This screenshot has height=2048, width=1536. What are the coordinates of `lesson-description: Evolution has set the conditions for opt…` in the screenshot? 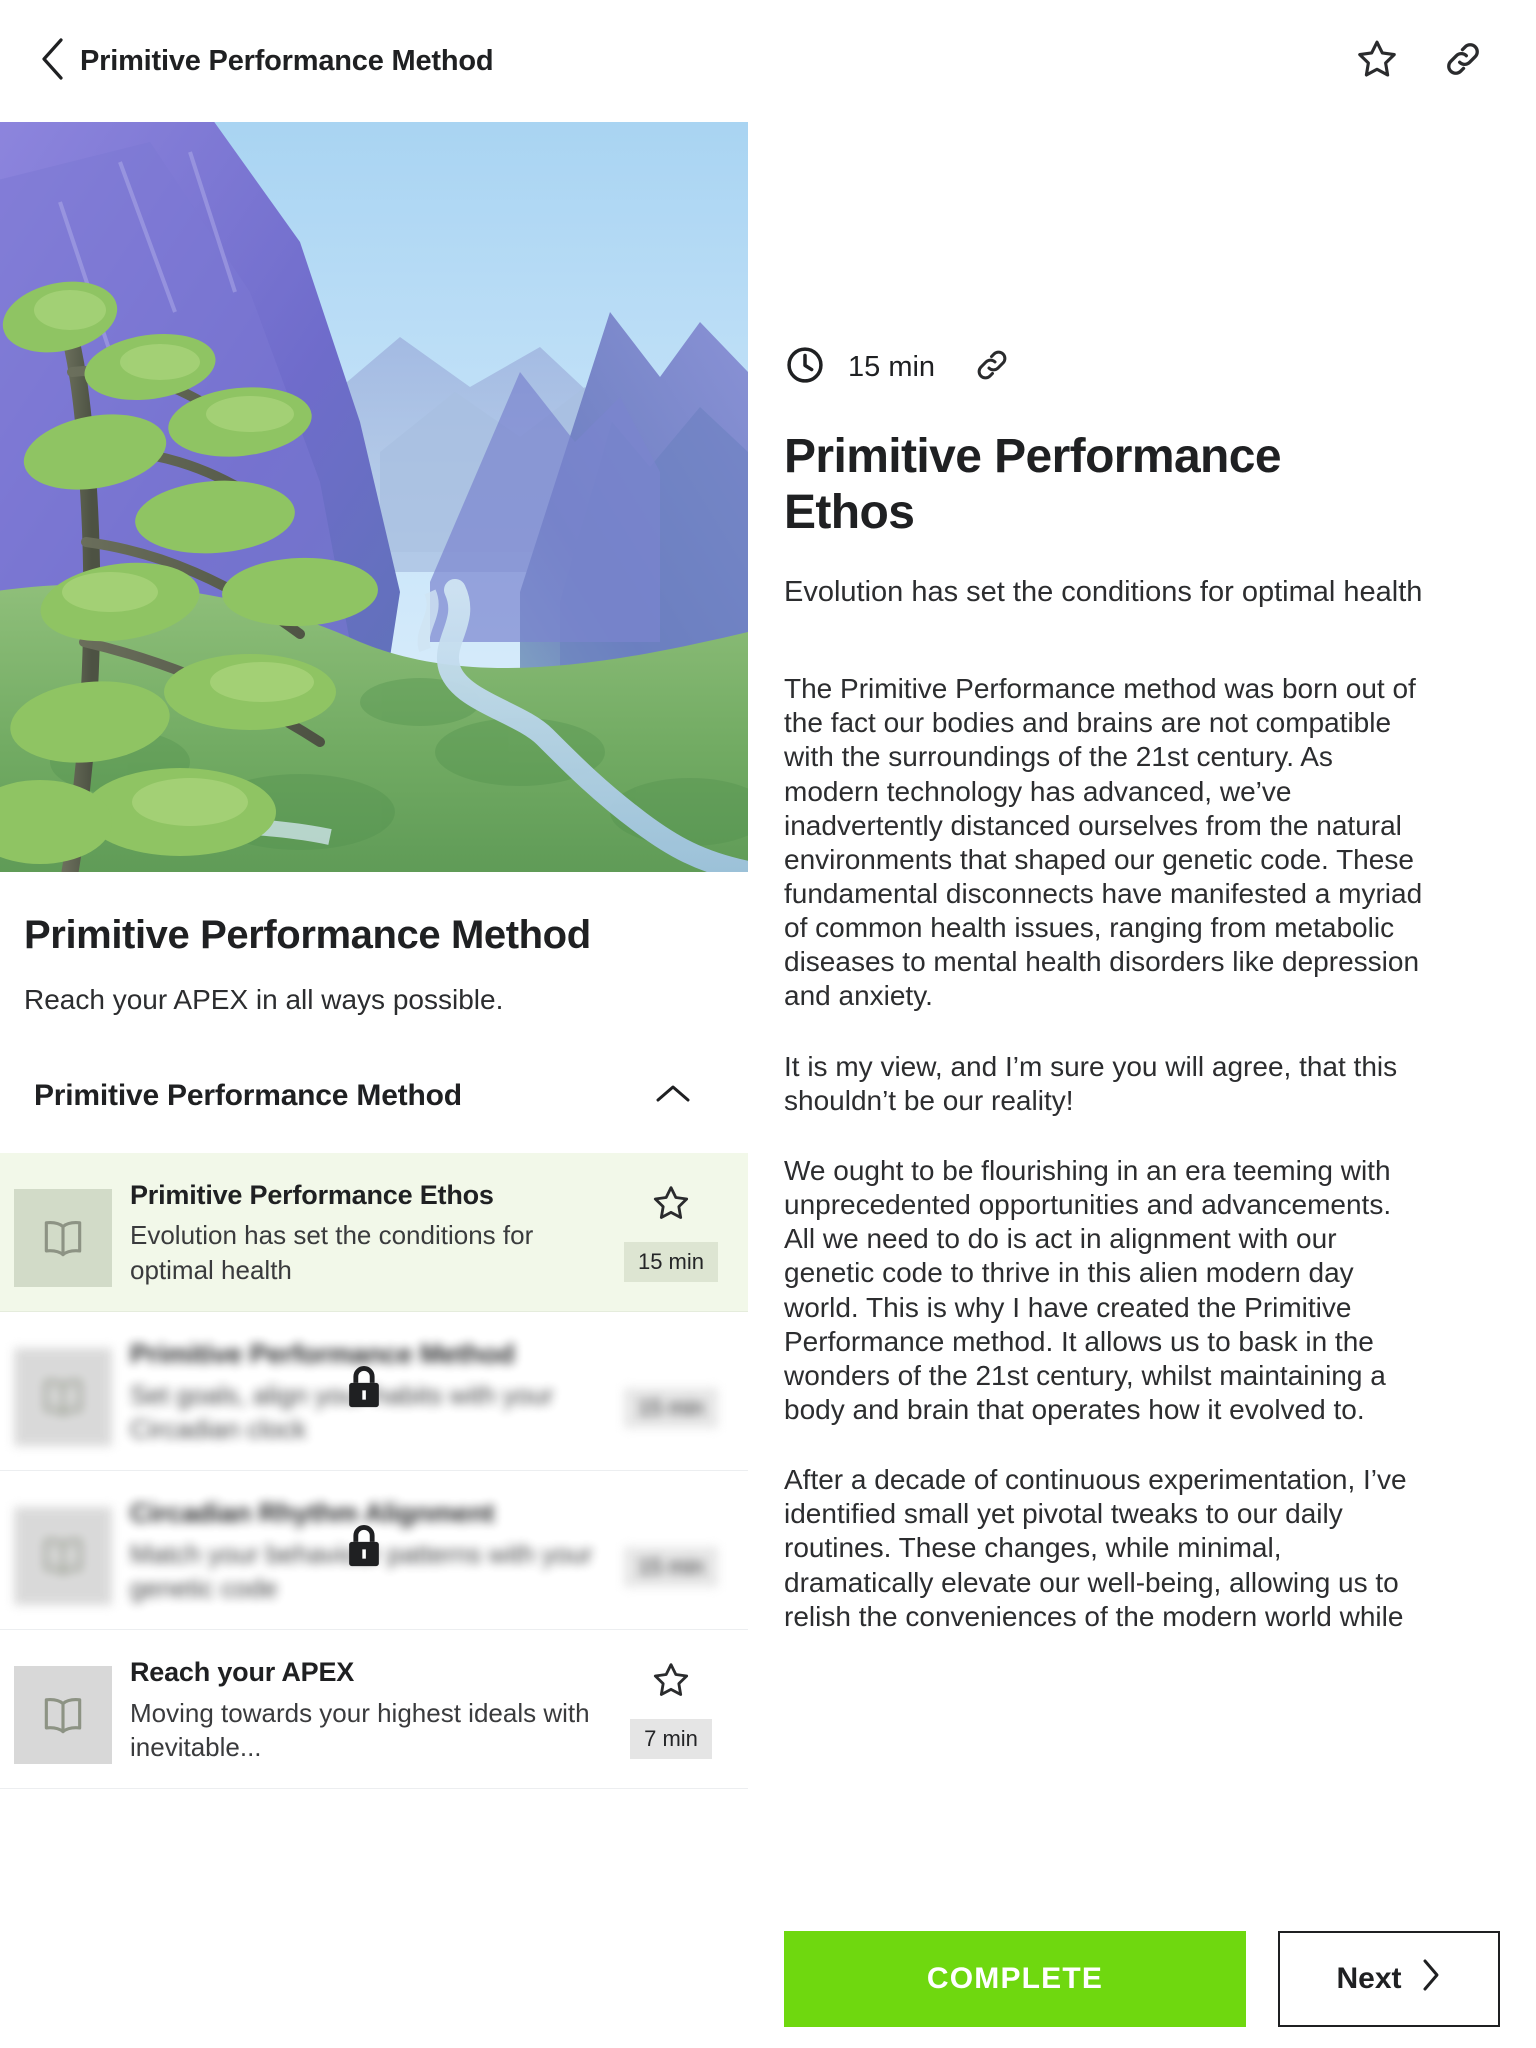 It's located at (332, 1252).